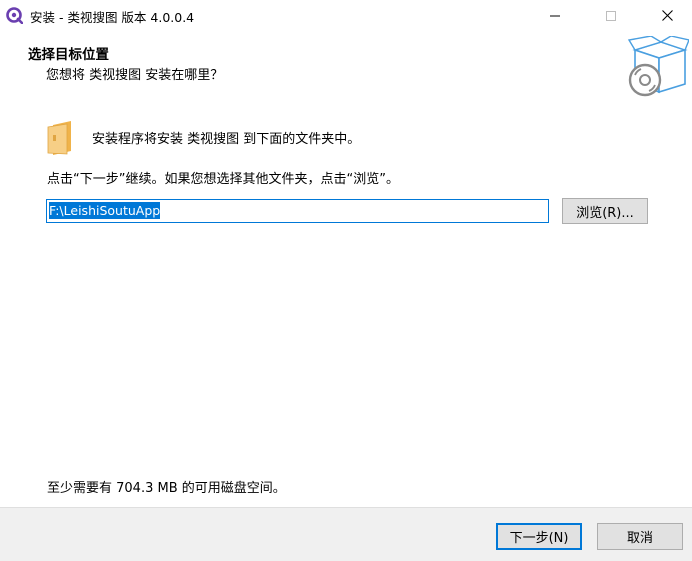 Image resolution: width=692 pixels, height=561 pixels. Describe the element at coordinates (346, 68) in the screenshot. I see `wizard-header: 选择目标位置 您想将 类视搜图 安装在哪里？` at that location.